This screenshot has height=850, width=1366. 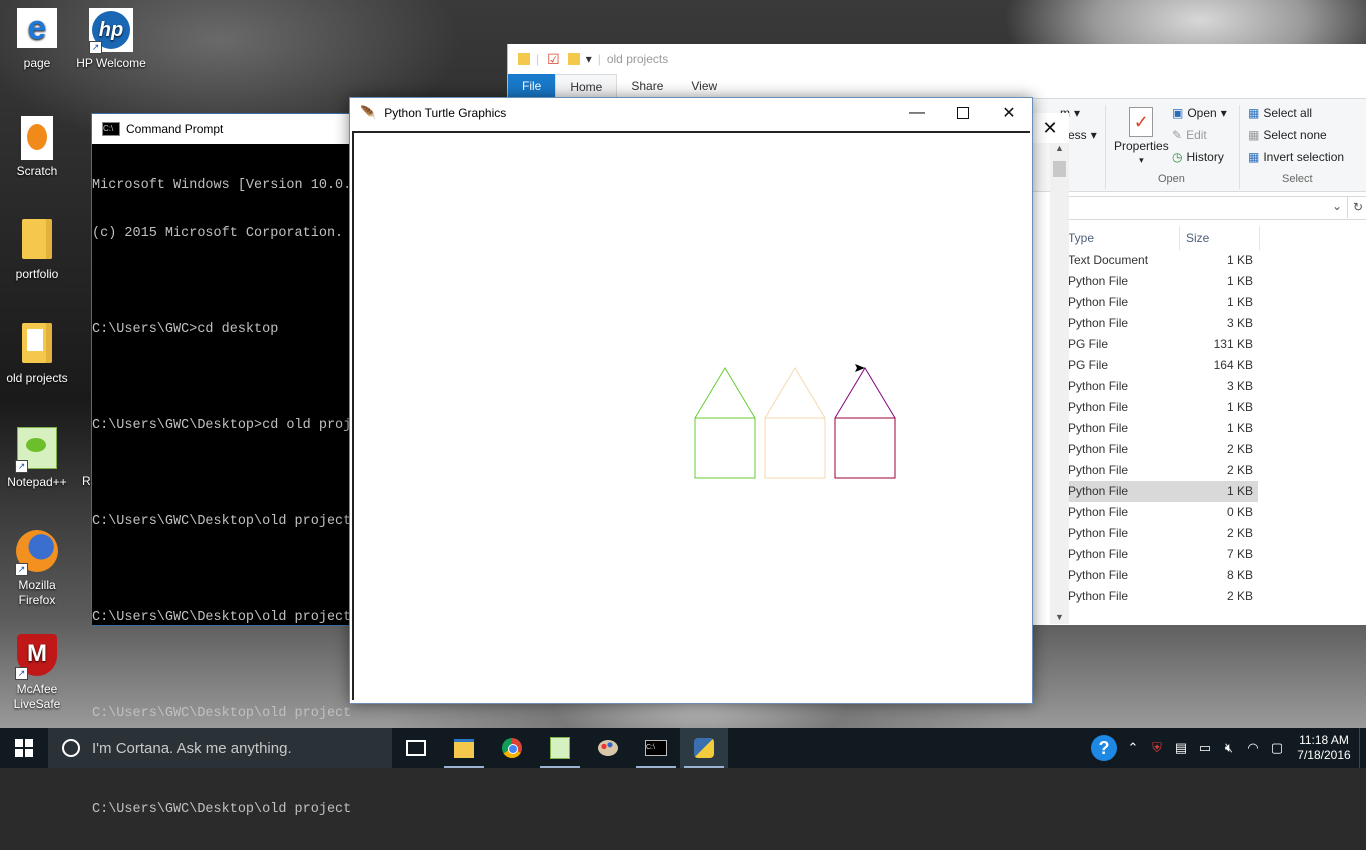 I want to click on network-adapter-icon: ▤, so click(x=1181, y=748).